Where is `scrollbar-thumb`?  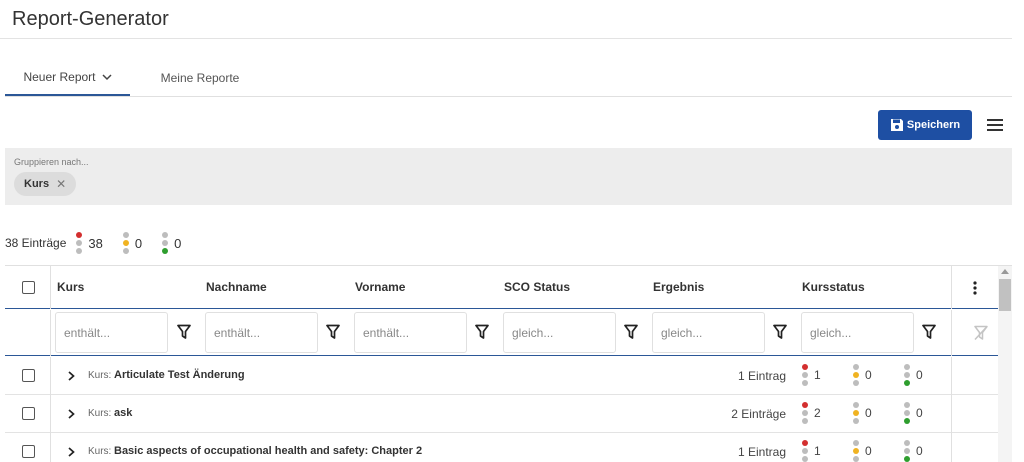 scrollbar-thumb is located at coordinates (1005, 295).